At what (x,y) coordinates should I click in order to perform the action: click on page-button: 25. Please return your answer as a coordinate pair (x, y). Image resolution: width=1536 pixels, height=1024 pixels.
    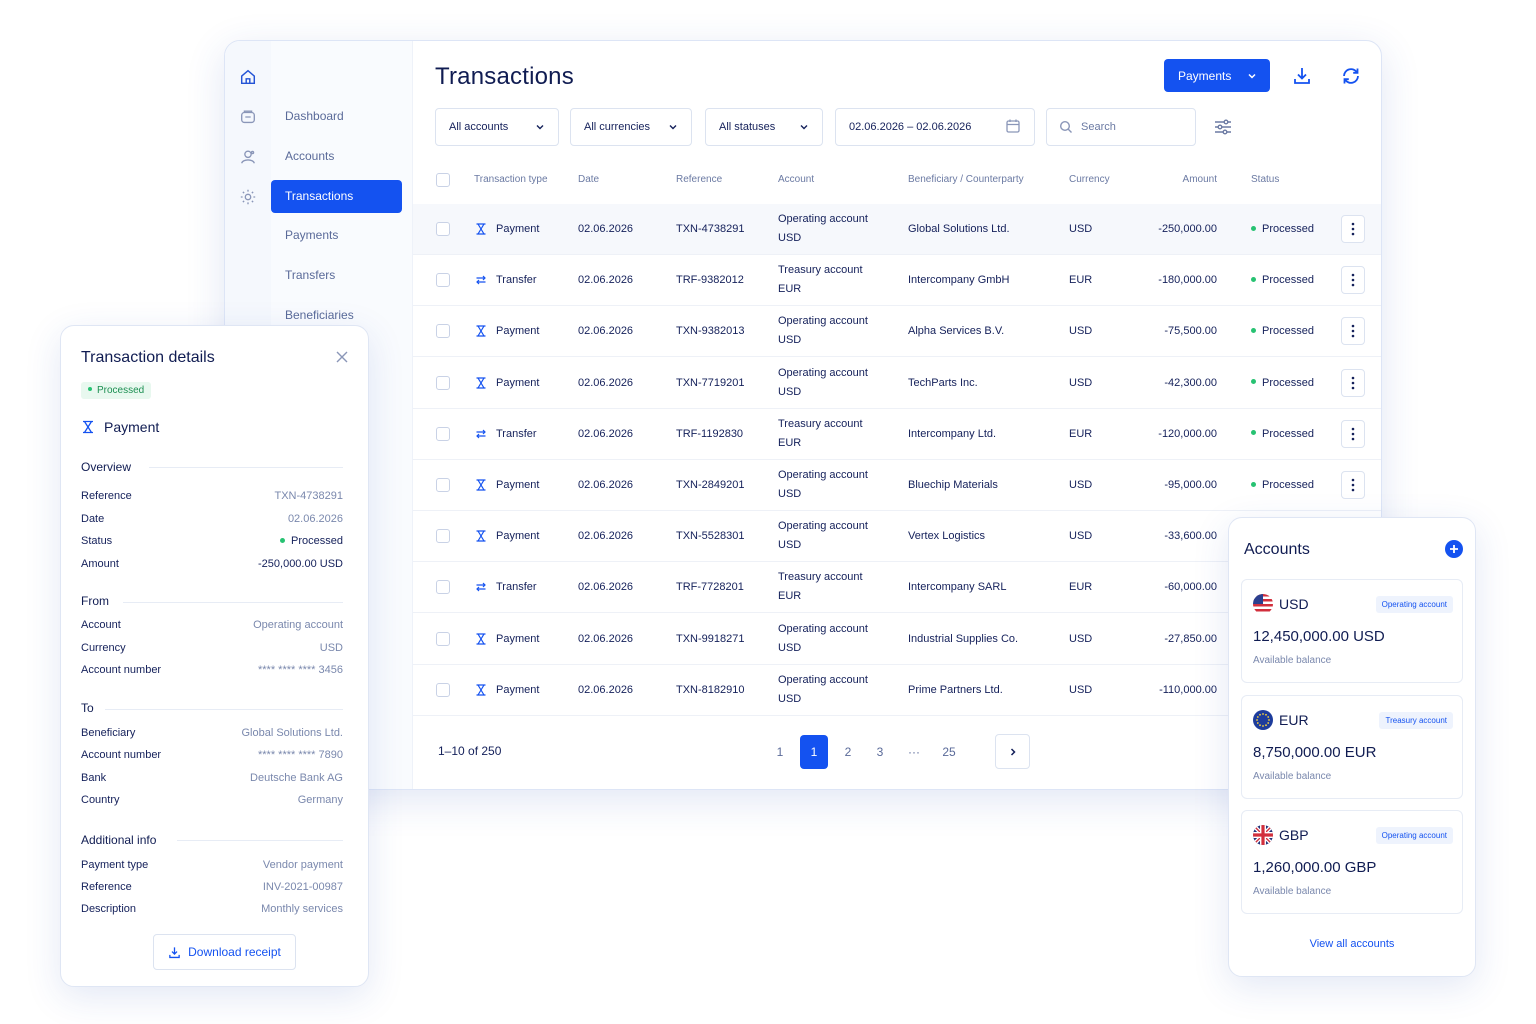
    Looking at the image, I should click on (949, 752).